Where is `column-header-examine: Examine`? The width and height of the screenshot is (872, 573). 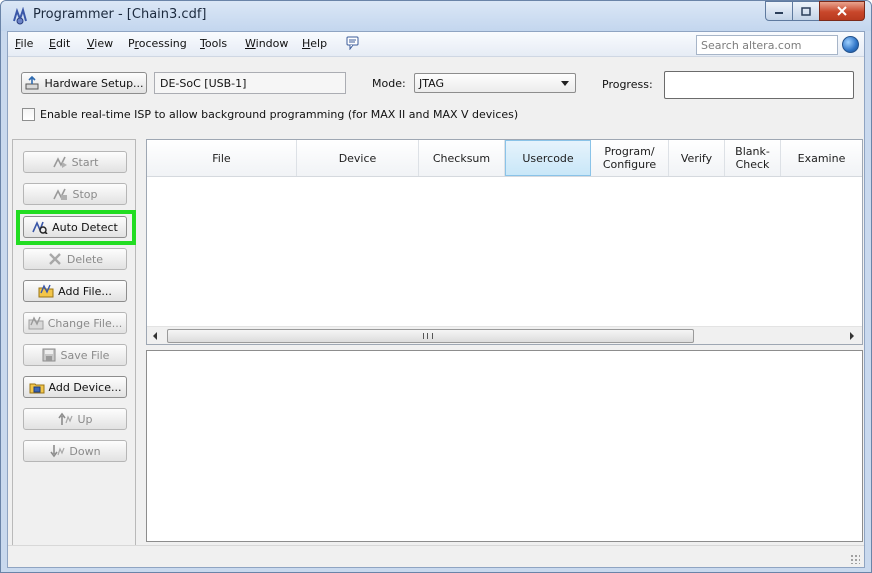
column-header-examine: Examine is located at coordinates (821, 158).